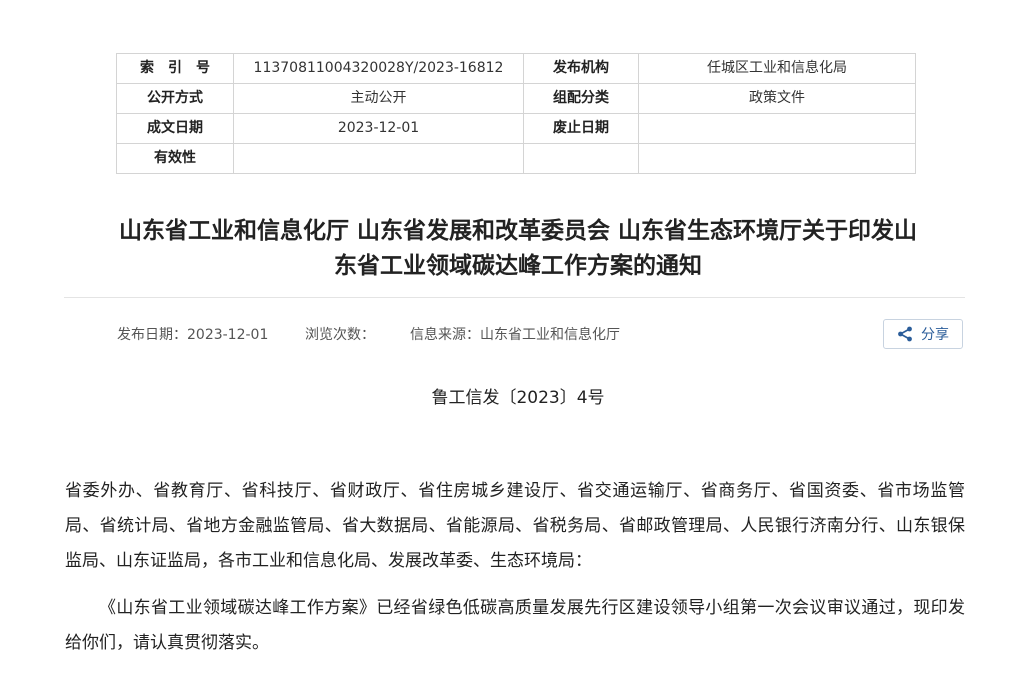  What do you see at coordinates (777, 68) in the screenshot?
I see `publisher-value: 任城区工业和信息化局` at bounding box center [777, 68].